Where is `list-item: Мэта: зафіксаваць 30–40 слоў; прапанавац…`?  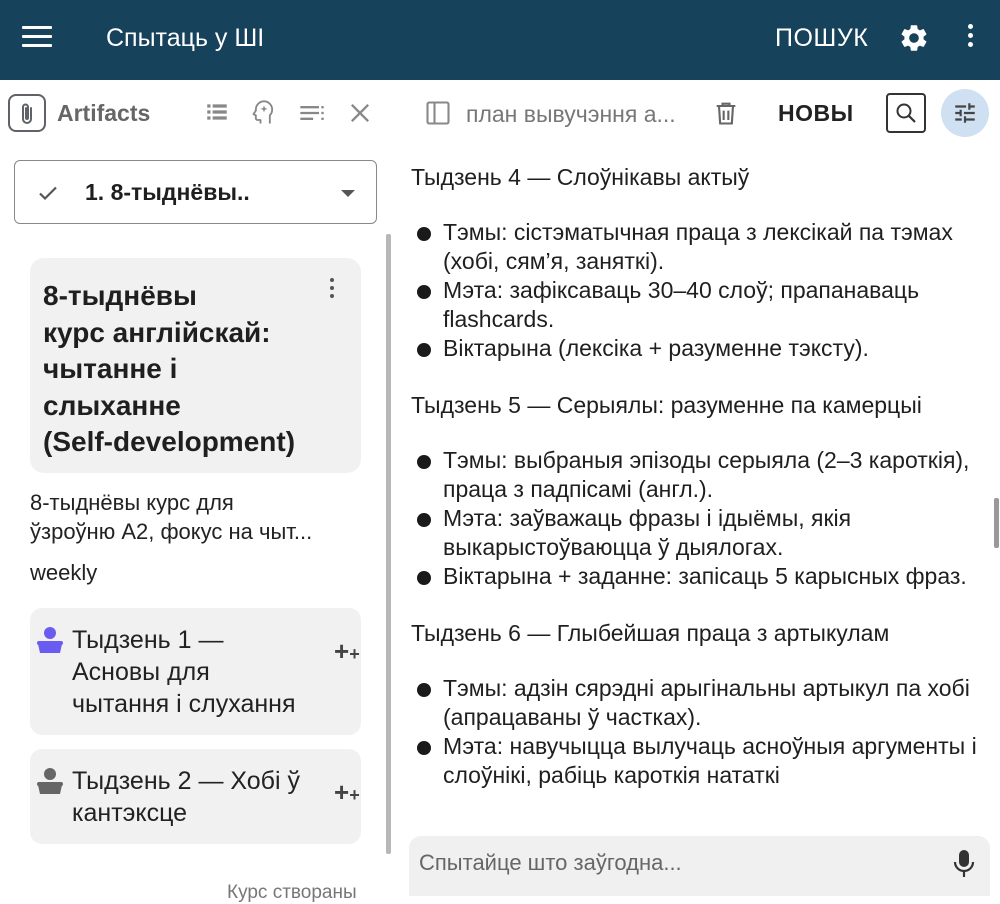 list-item: Мэта: зафіксаваць 30–40 слоў; прапанавац… is located at coordinates (701, 305).